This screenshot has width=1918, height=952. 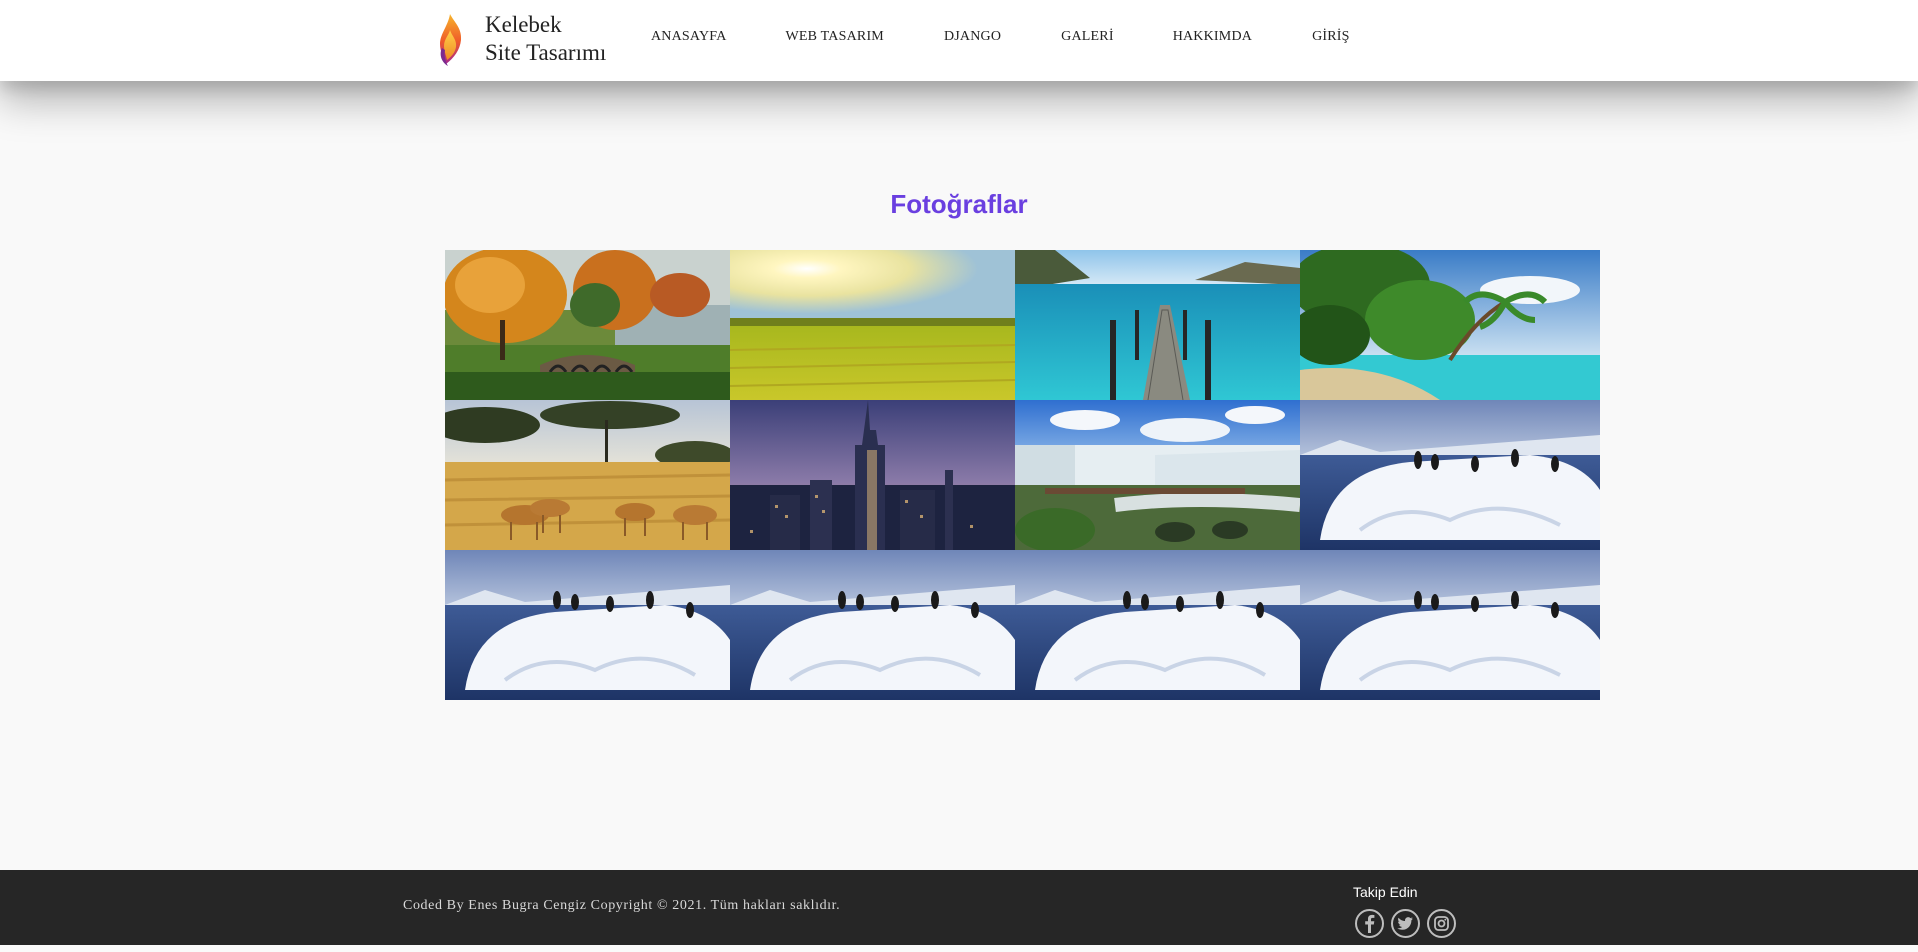 I want to click on gallery-photo-lake-pier, so click(x=1157, y=325).